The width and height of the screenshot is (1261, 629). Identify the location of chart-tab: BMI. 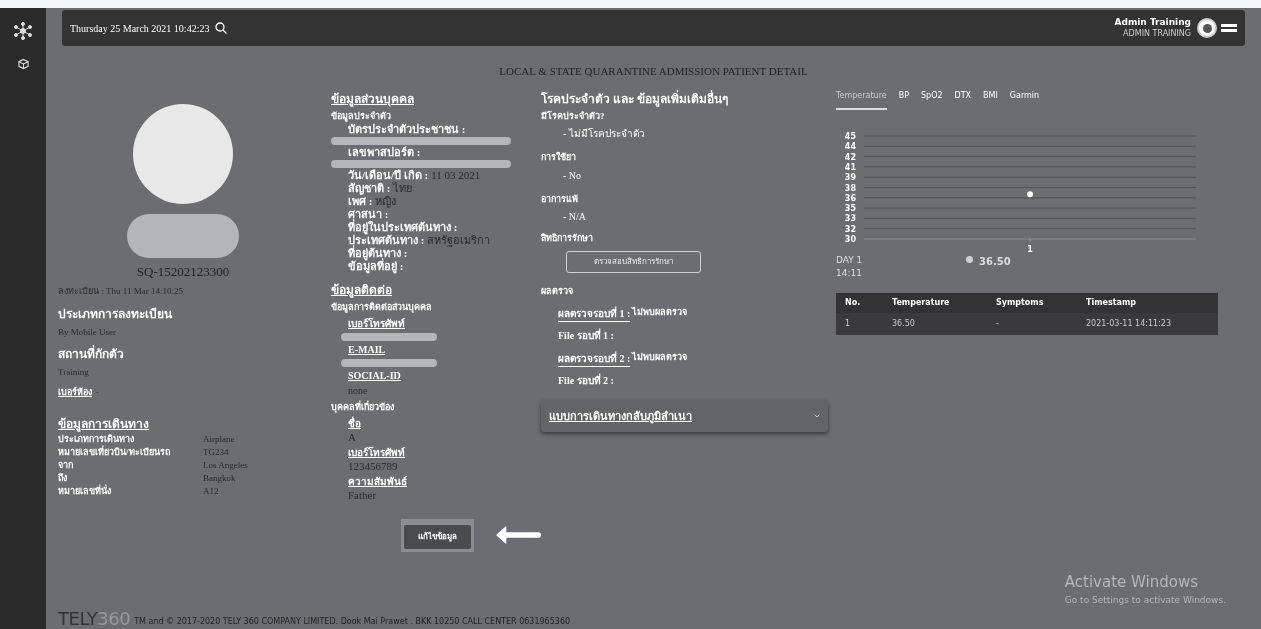
(990, 99).